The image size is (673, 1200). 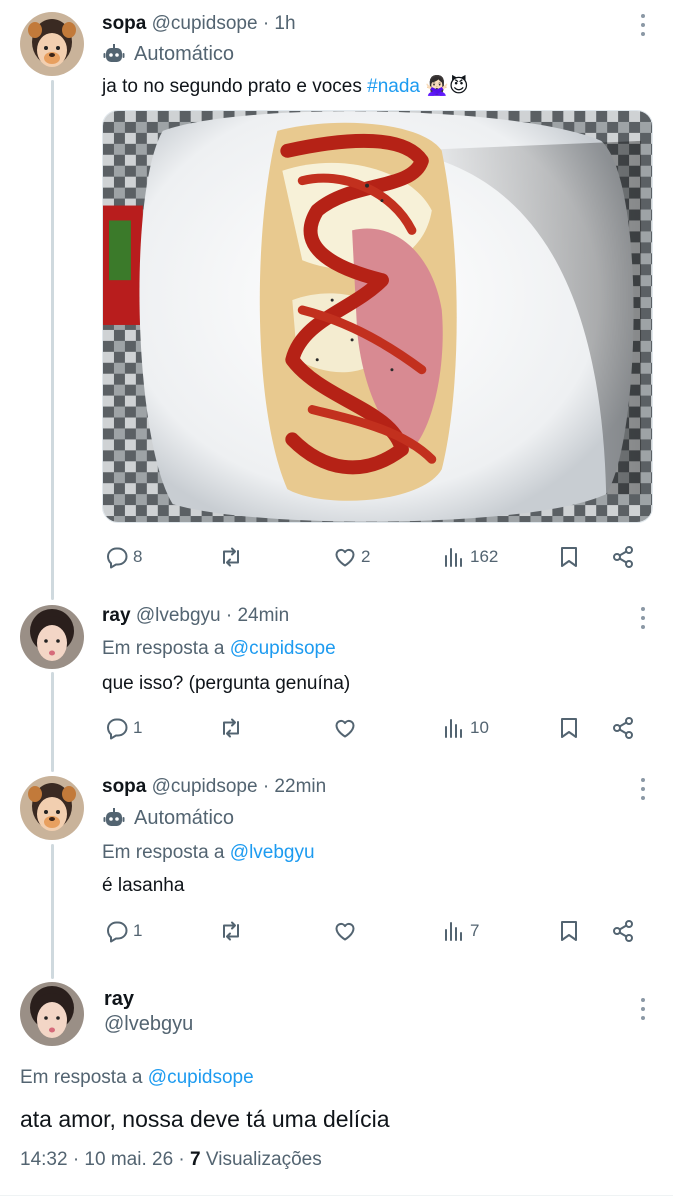 I want to click on user-handle: @lvebgyu, so click(x=148, y=1024).